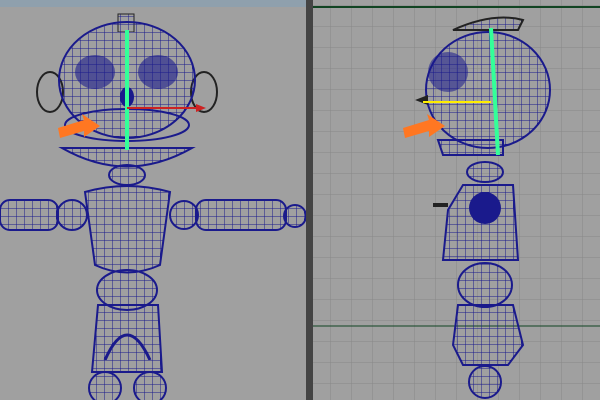 The height and width of the screenshot is (400, 600). Describe the element at coordinates (105, 385) in the screenshot. I see `left-foot` at that location.